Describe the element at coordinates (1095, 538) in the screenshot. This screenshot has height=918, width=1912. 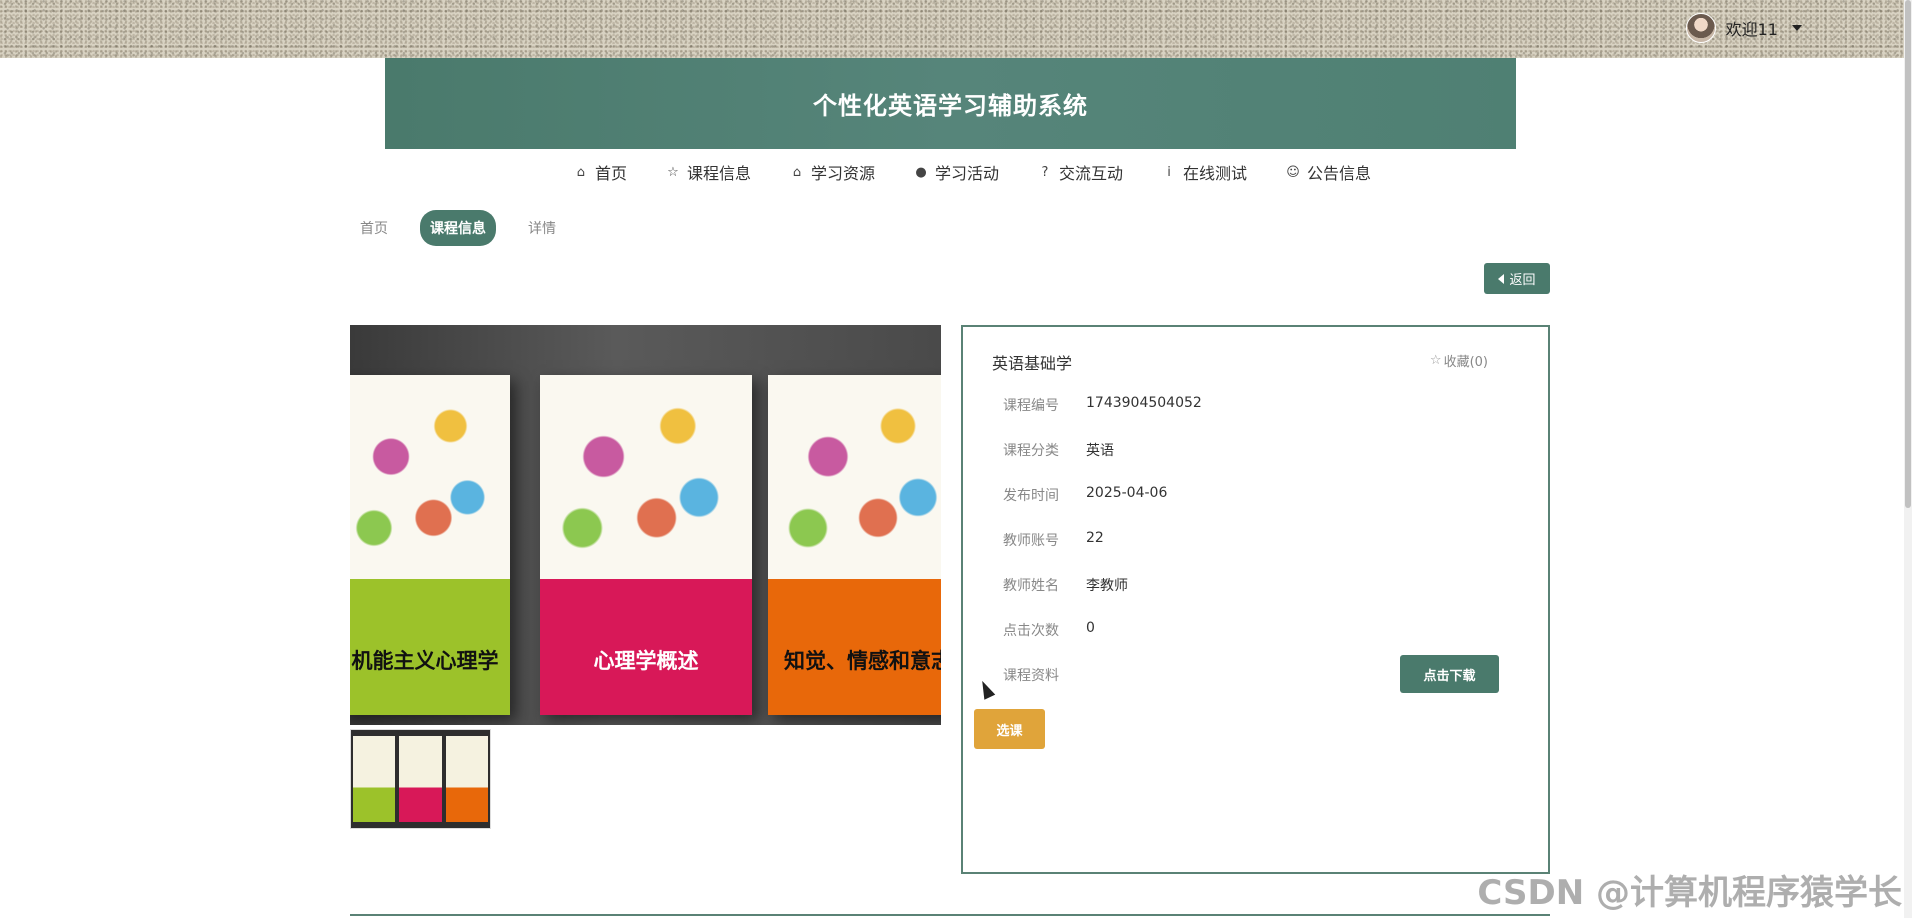
I see `info-value: 22` at that location.